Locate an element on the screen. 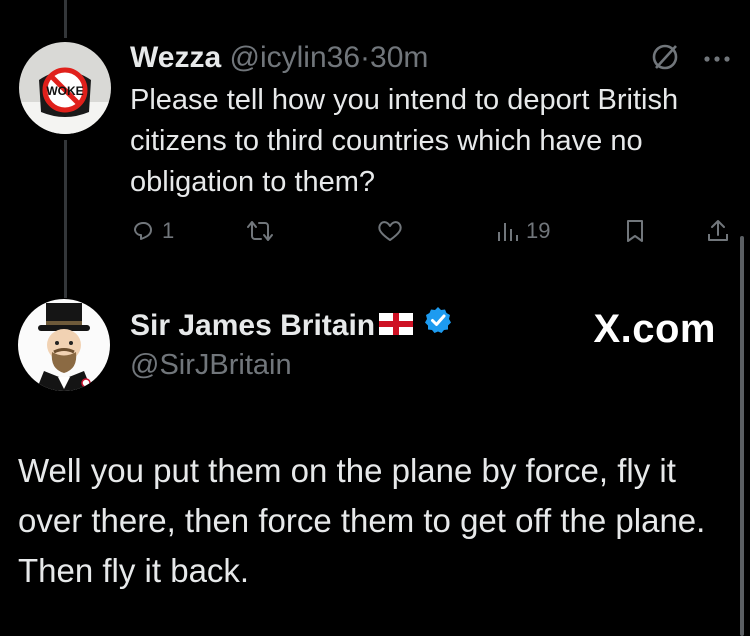  share-action is located at coordinates (718, 231).